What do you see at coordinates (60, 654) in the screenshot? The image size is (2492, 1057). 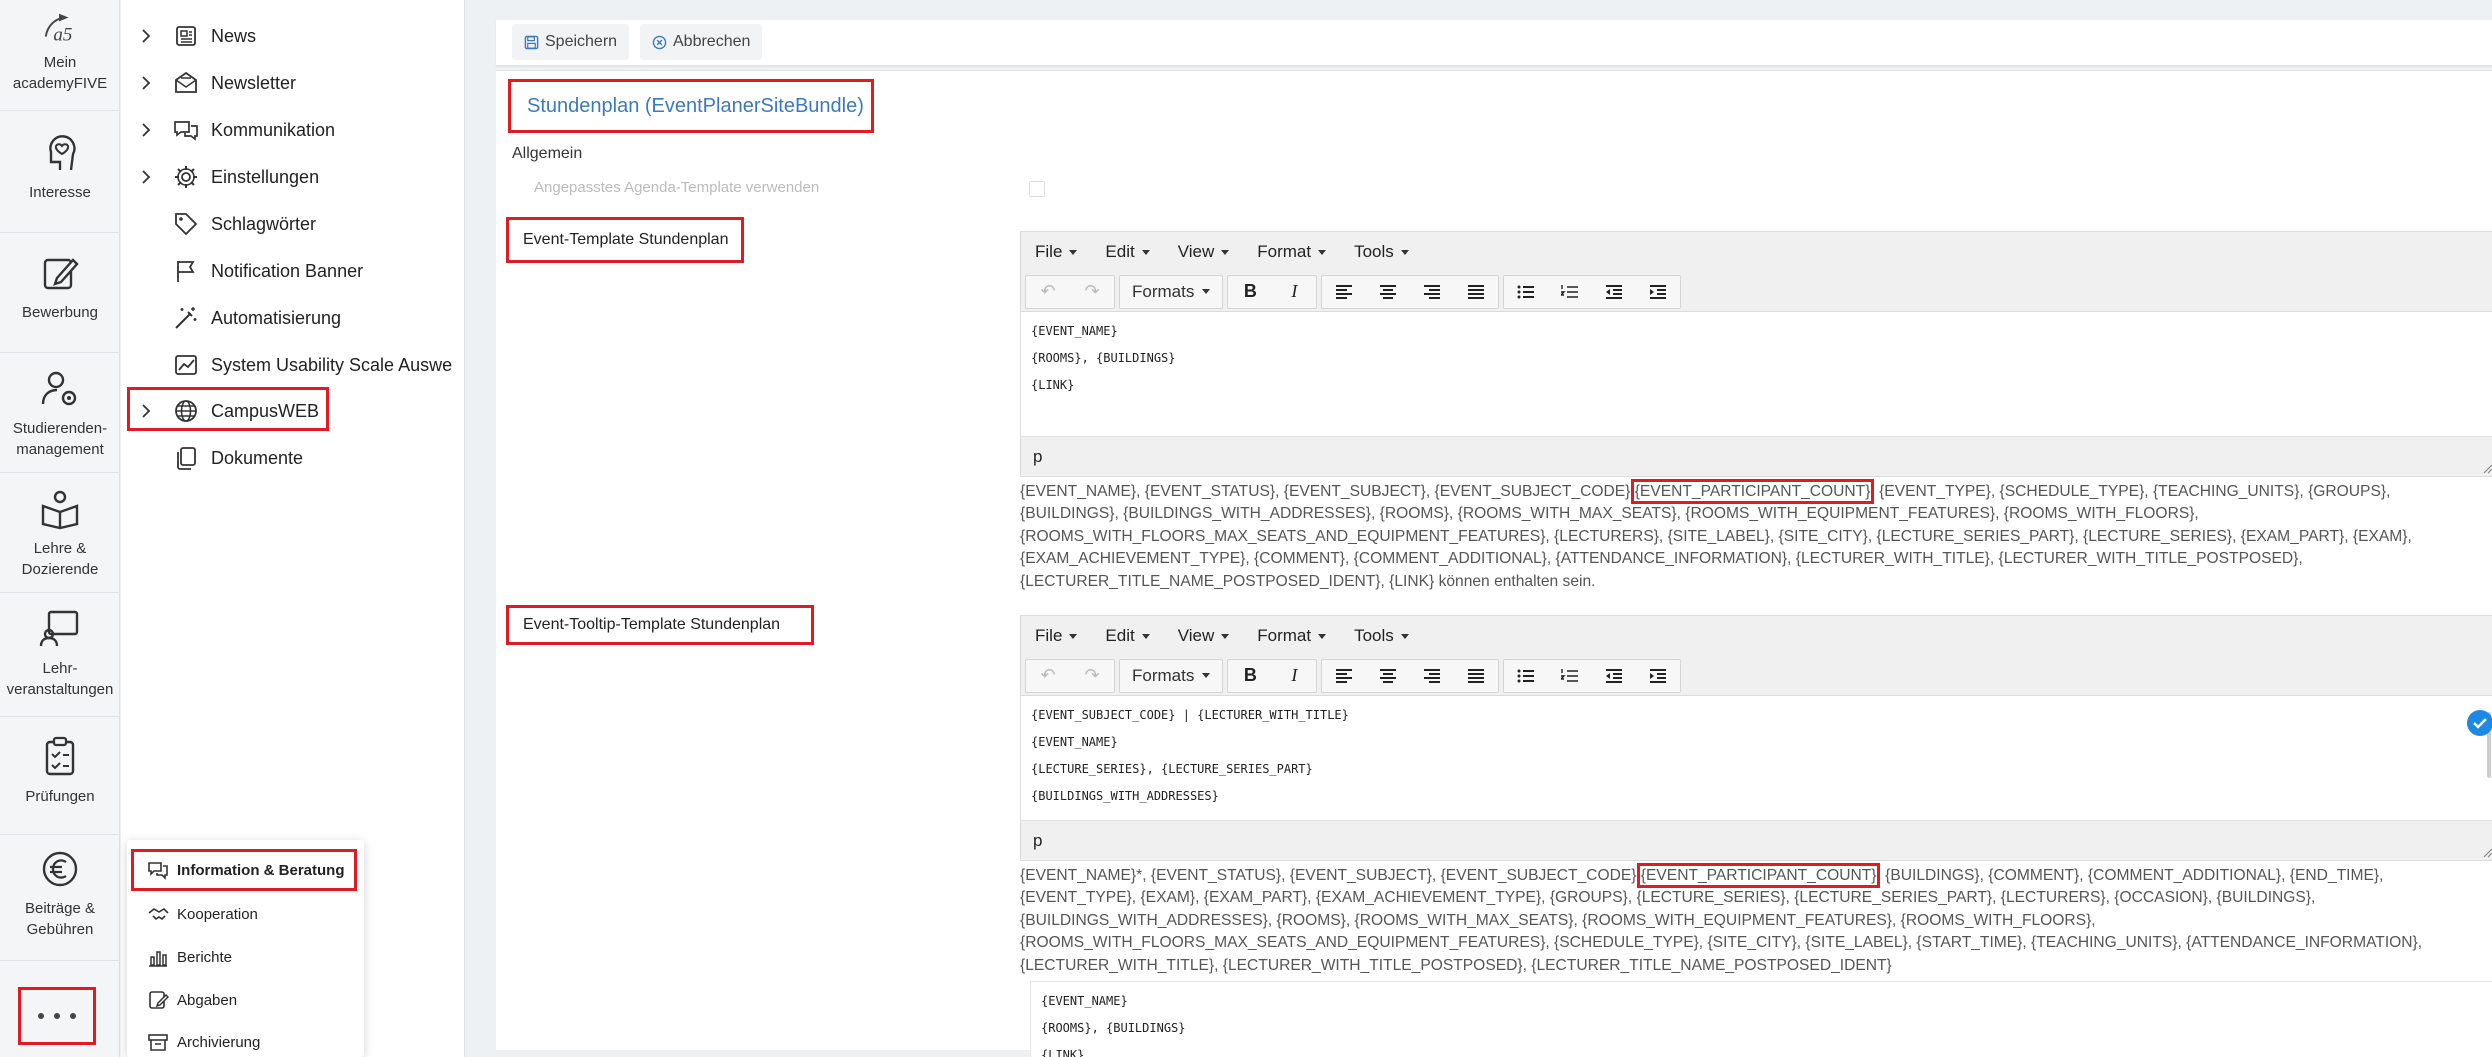 I see `rail-item-lehrveranstaltungen: Lehr-veranstaltungen` at bounding box center [60, 654].